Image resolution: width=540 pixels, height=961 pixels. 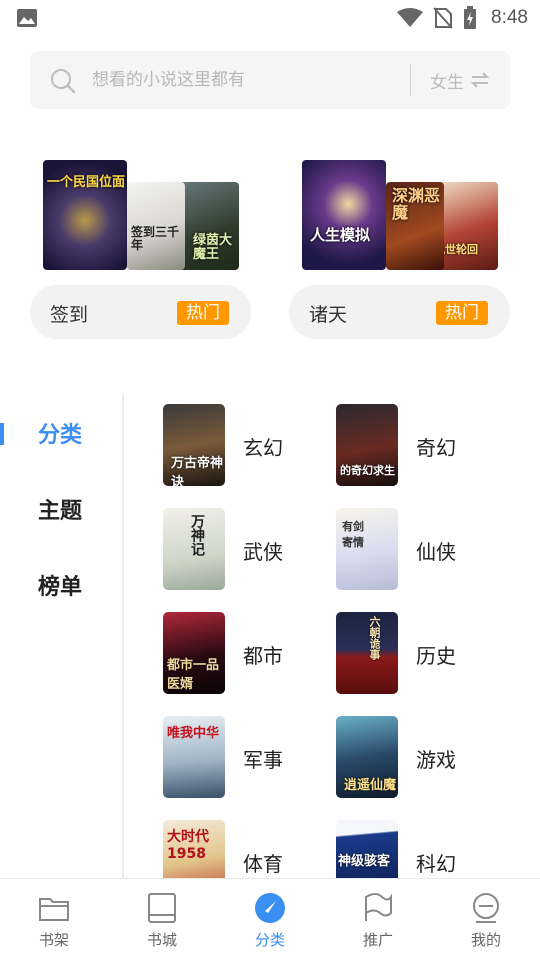 What do you see at coordinates (156, 226) in the screenshot?
I see `book-cover: 签到三千年` at bounding box center [156, 226].